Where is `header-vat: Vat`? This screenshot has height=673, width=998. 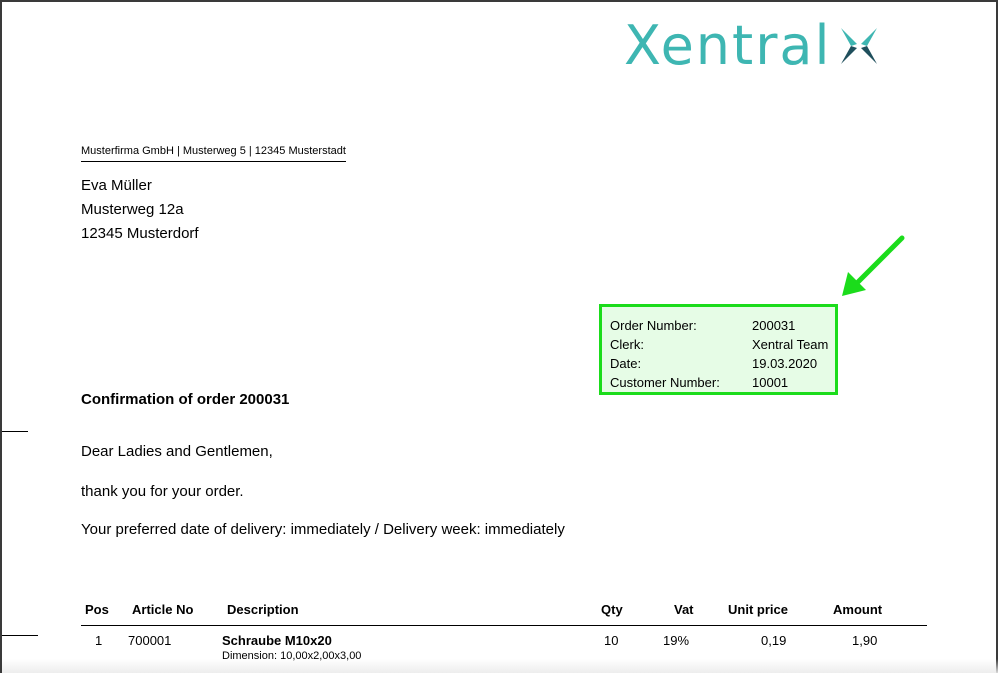 header-vat: Vat is located at coordinates (684, 609).